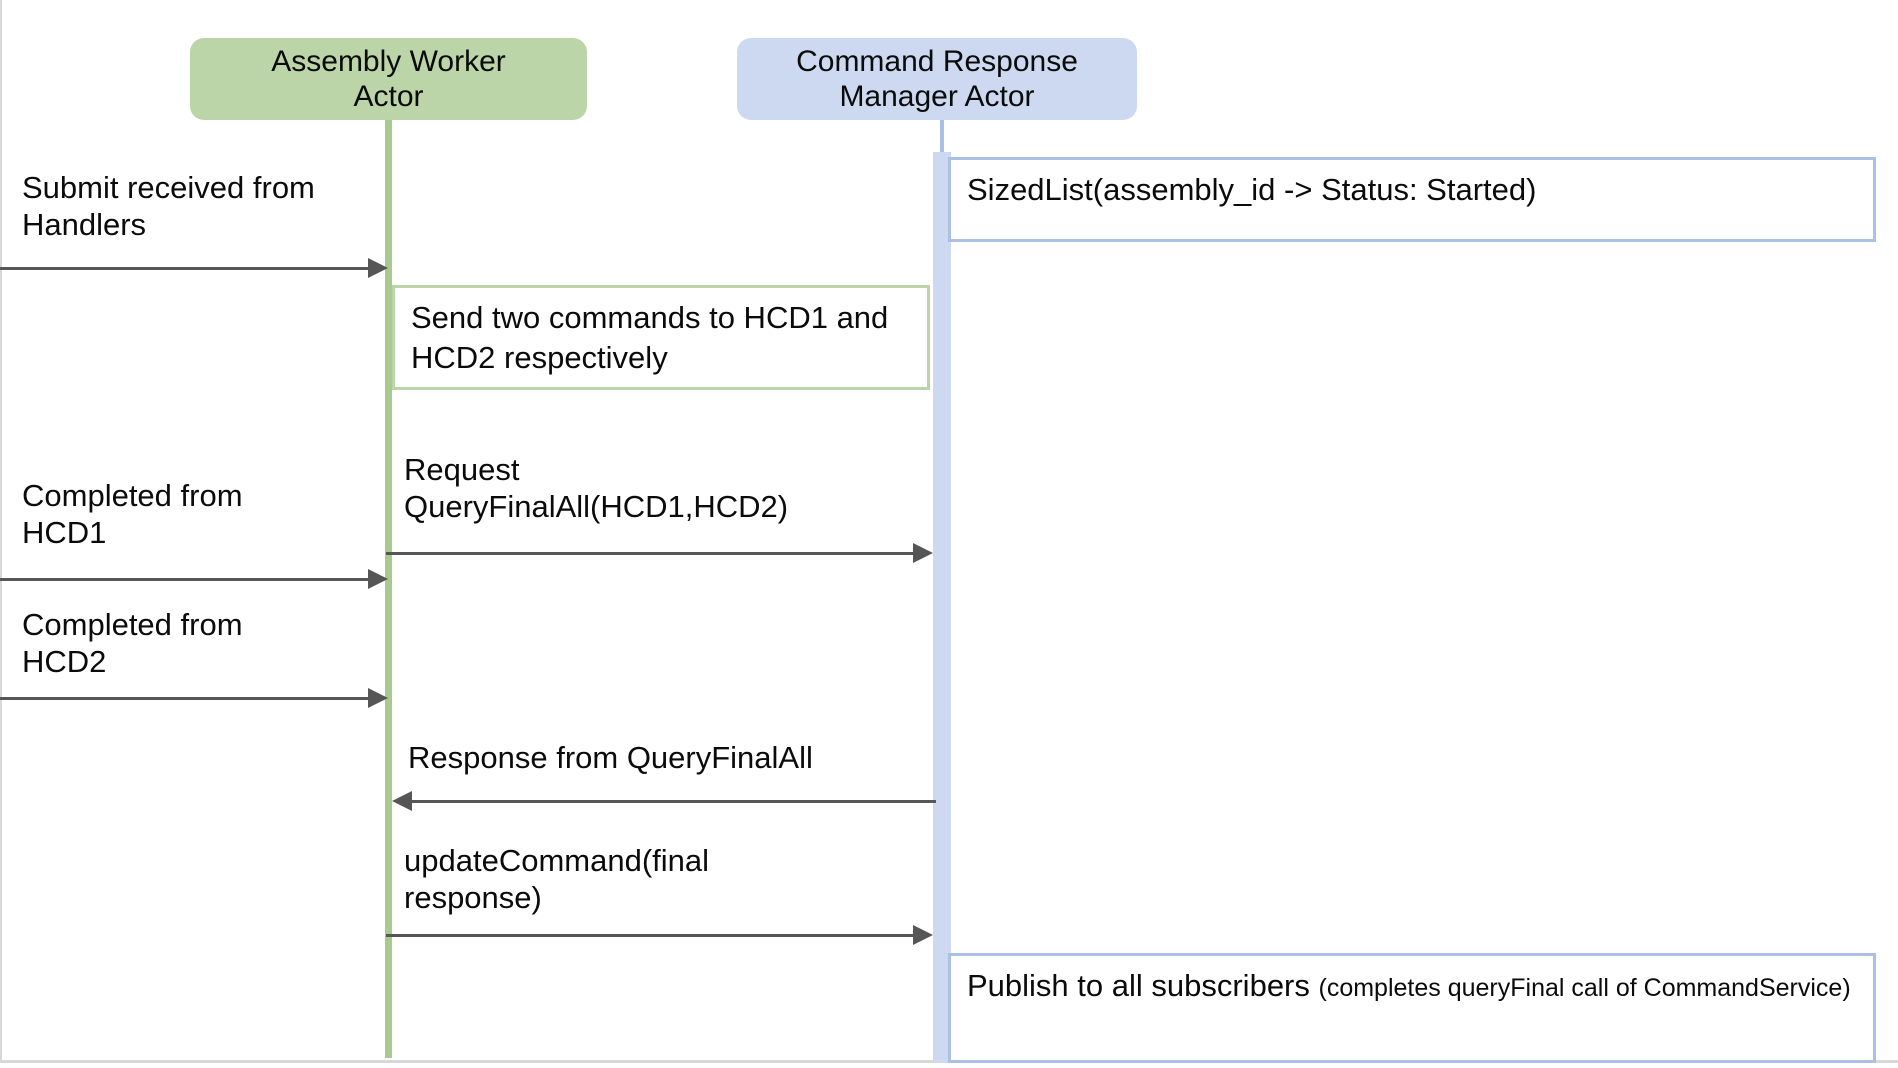 Image resolution: width=1898 pixels, height=1068 pixels. I want to click on message-line-response-query-final-all, so click(667, 801).